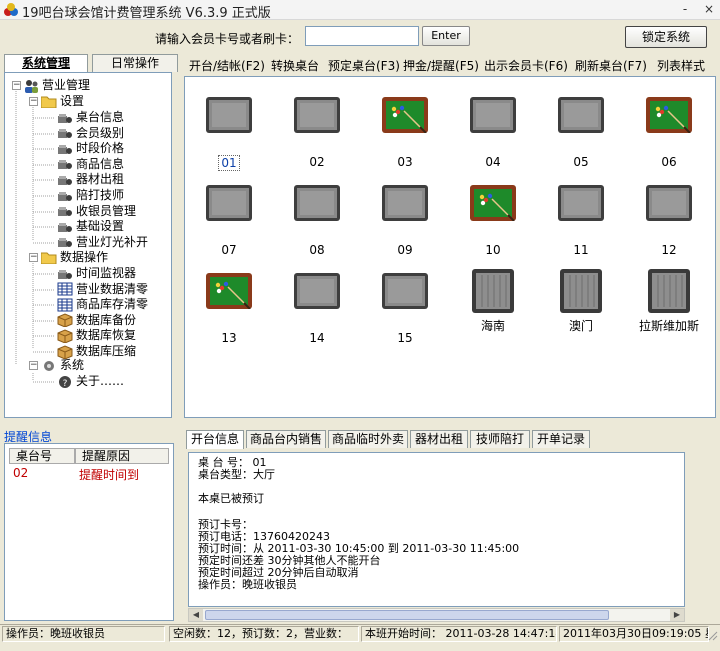  What do you see at coordinates (112, 304) in the screenshot?
I see `tree-leaf-label: 商品库存清零` at bounding box center [112, 304].